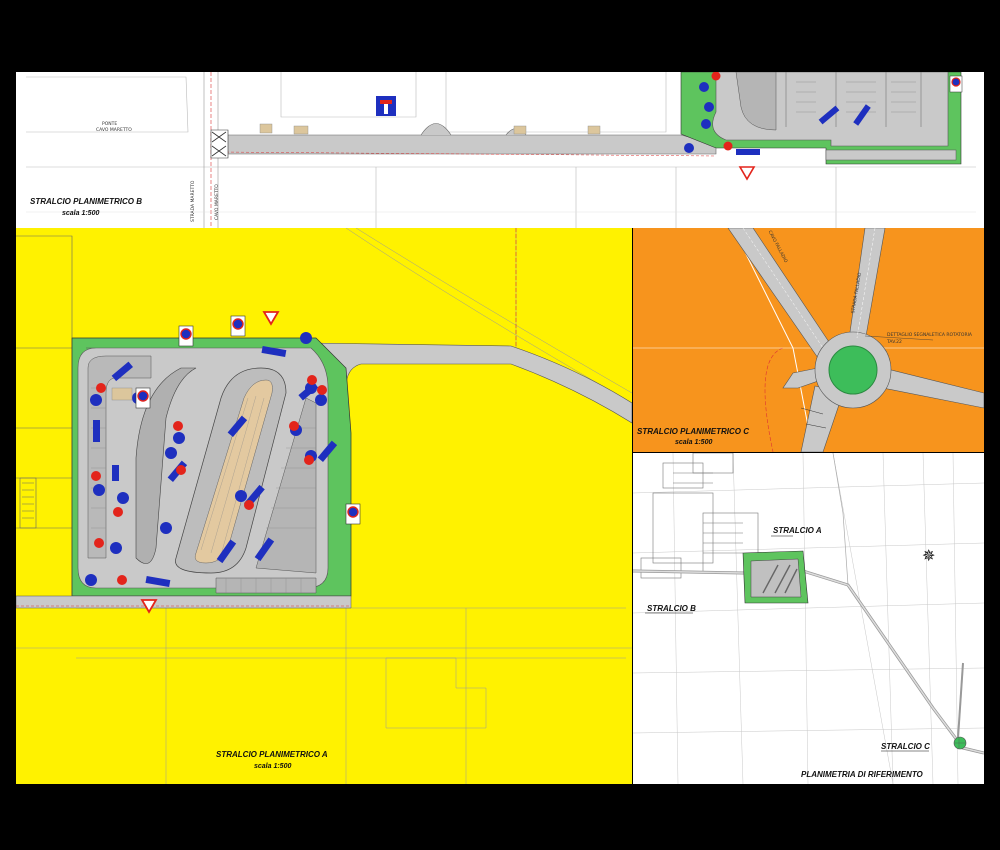 The width and height of the screenshot is (1000, 850). What do you see at coordinates (894, 342) in the screenshot?
I see `detail-label-2: TAV.22` at bounding box center [894, 342].